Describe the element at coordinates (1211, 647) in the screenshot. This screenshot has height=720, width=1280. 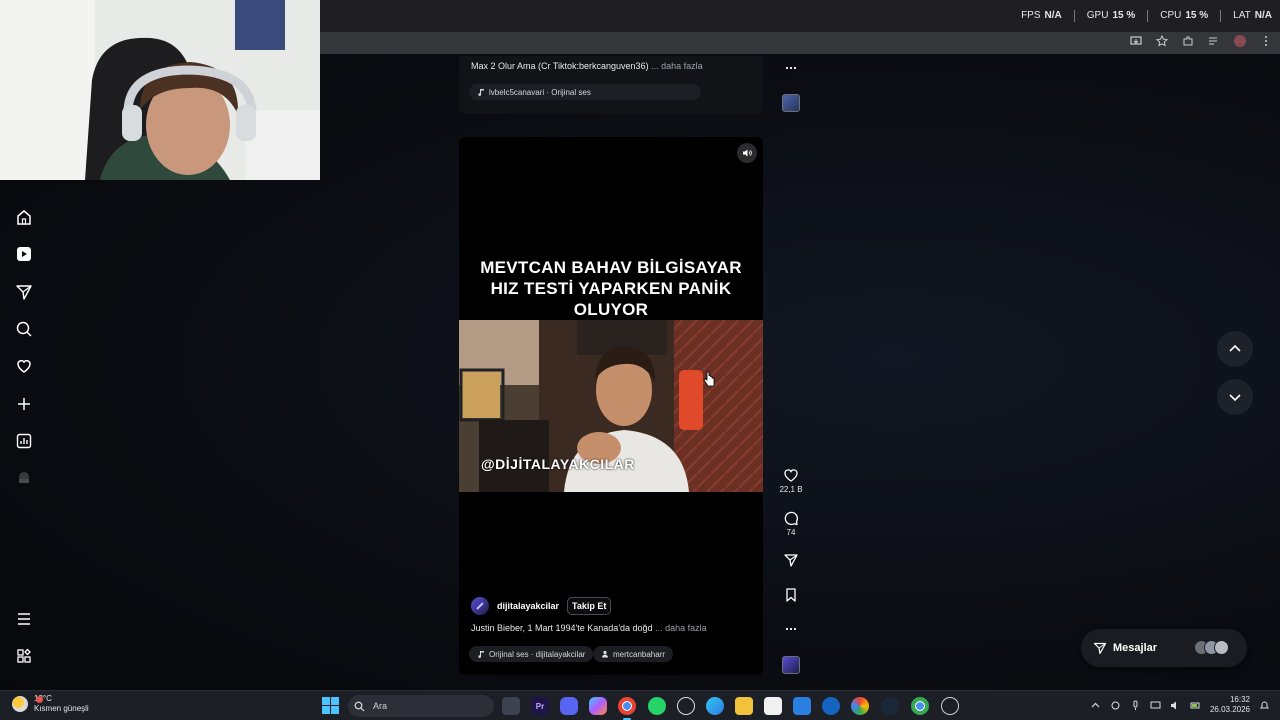
I see `message-avatars` at that location.